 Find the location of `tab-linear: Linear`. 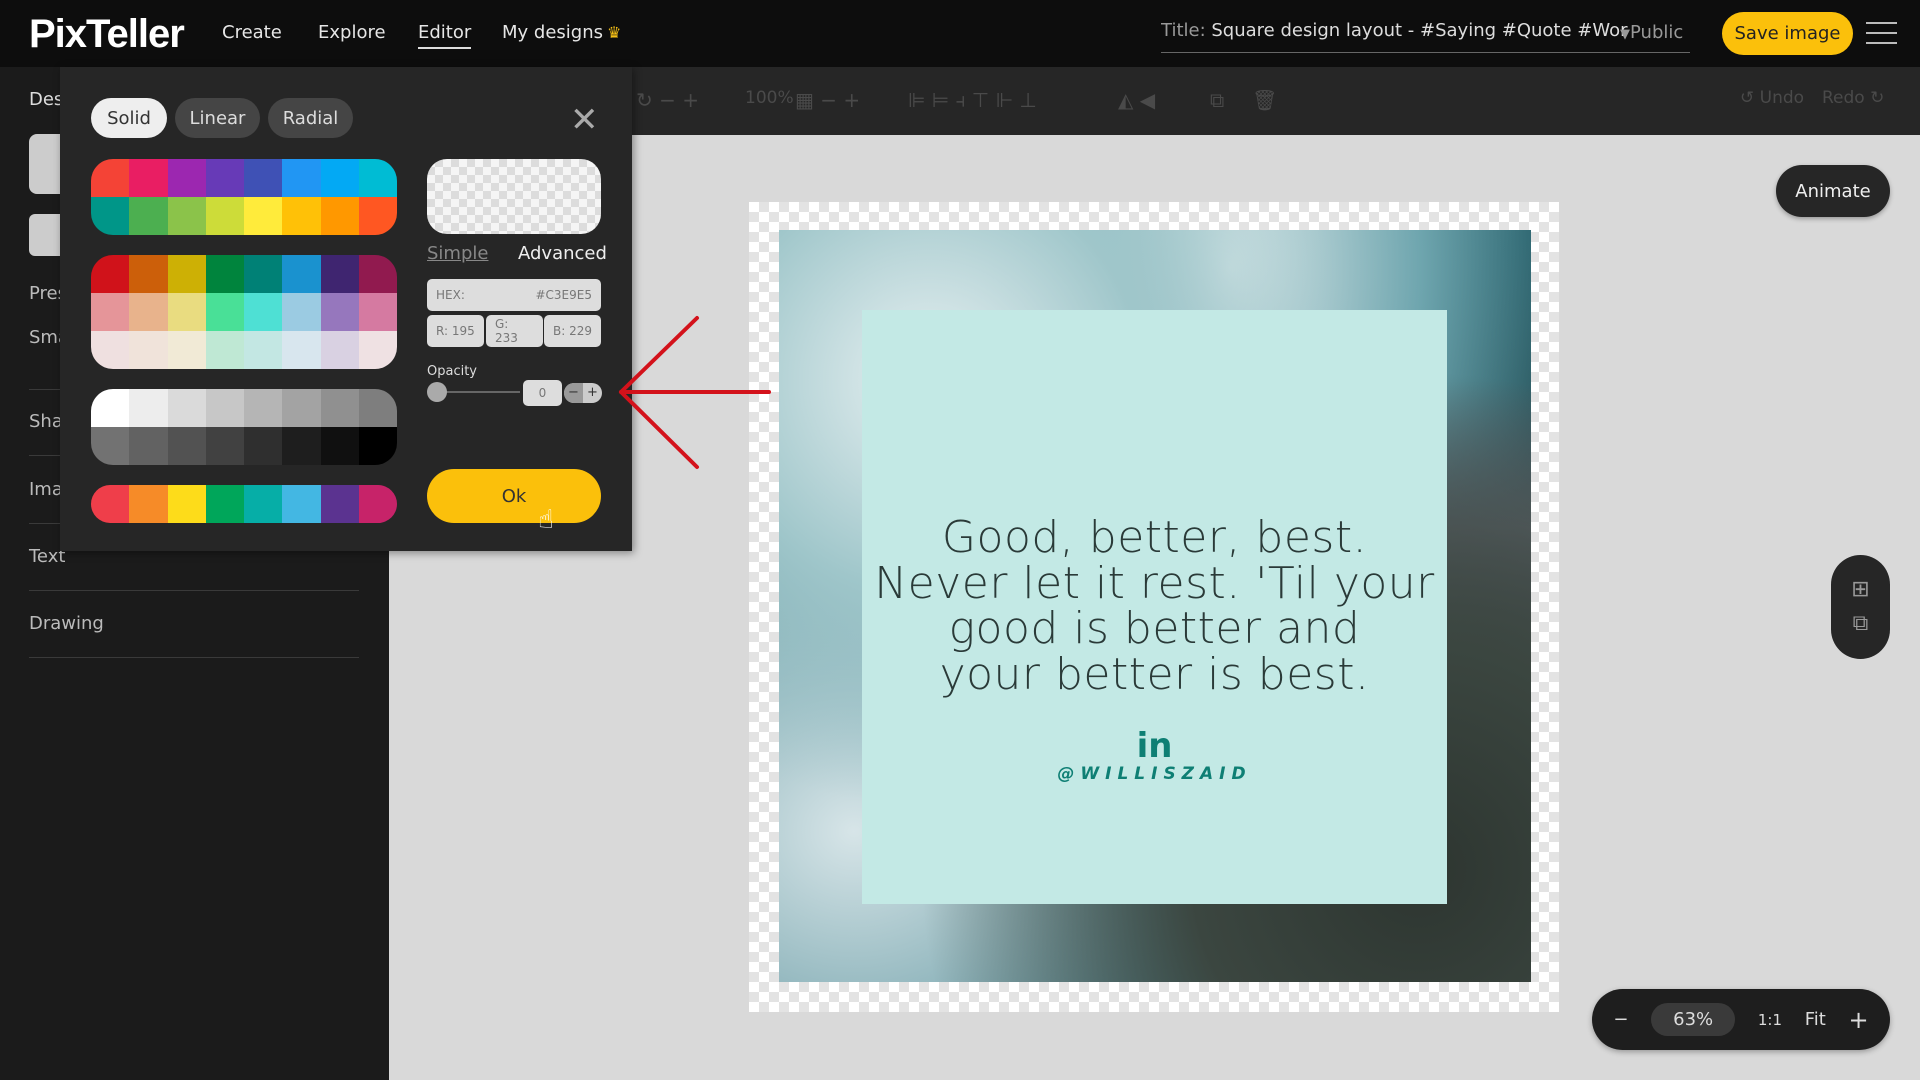

tab-linear: Linear is located at coordinates (217, 118).